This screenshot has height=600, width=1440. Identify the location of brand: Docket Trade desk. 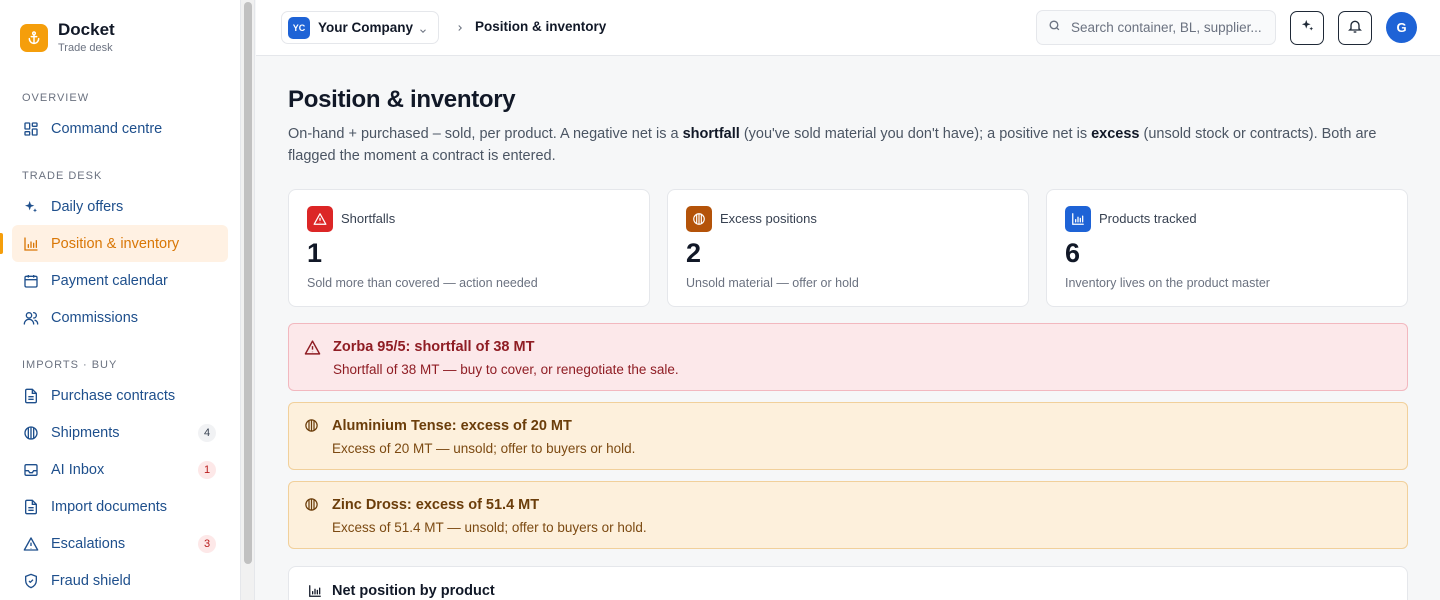
(67, 37).